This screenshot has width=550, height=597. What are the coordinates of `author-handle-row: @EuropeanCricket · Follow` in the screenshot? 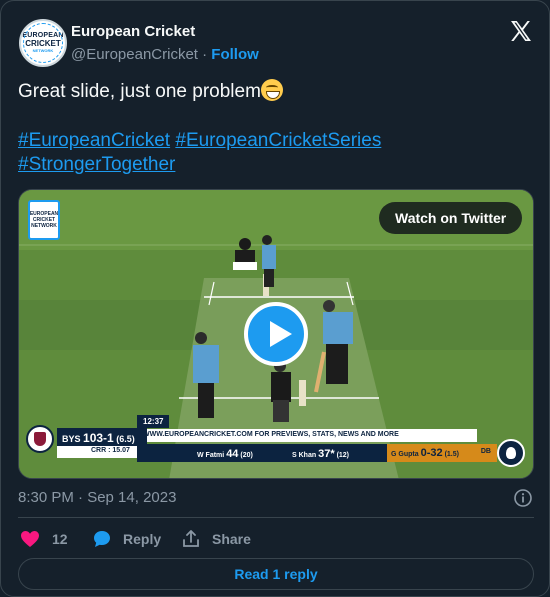 It's located at (165, 54).